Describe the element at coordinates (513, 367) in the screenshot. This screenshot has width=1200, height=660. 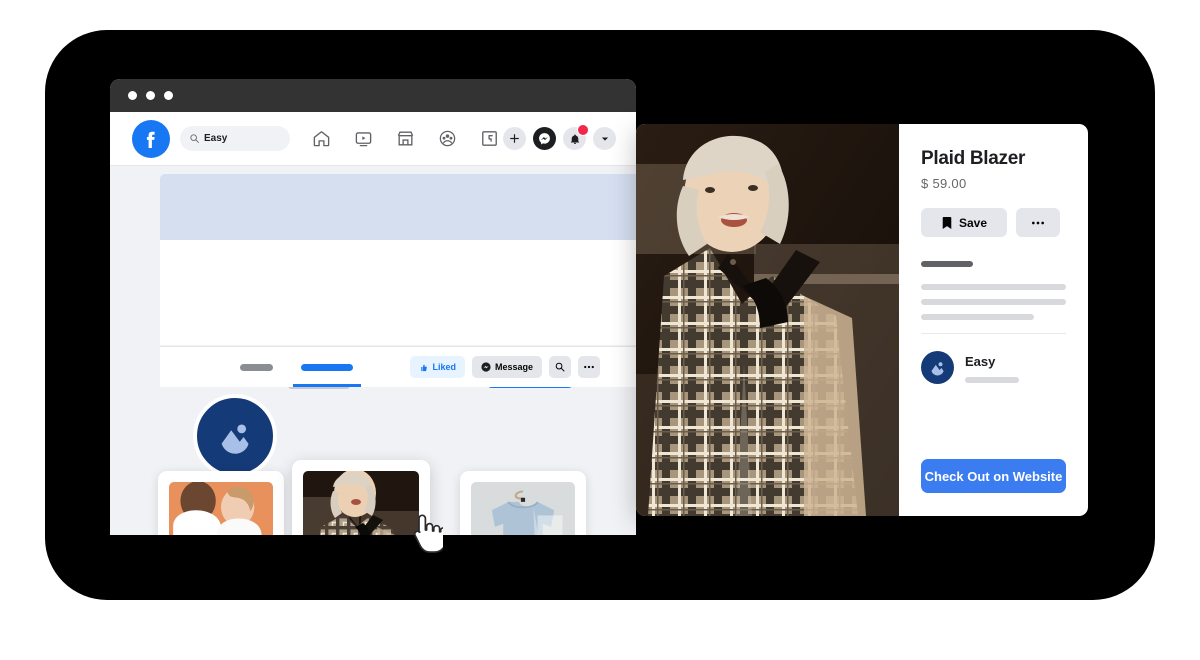
I see `message-label: Message` at that location.